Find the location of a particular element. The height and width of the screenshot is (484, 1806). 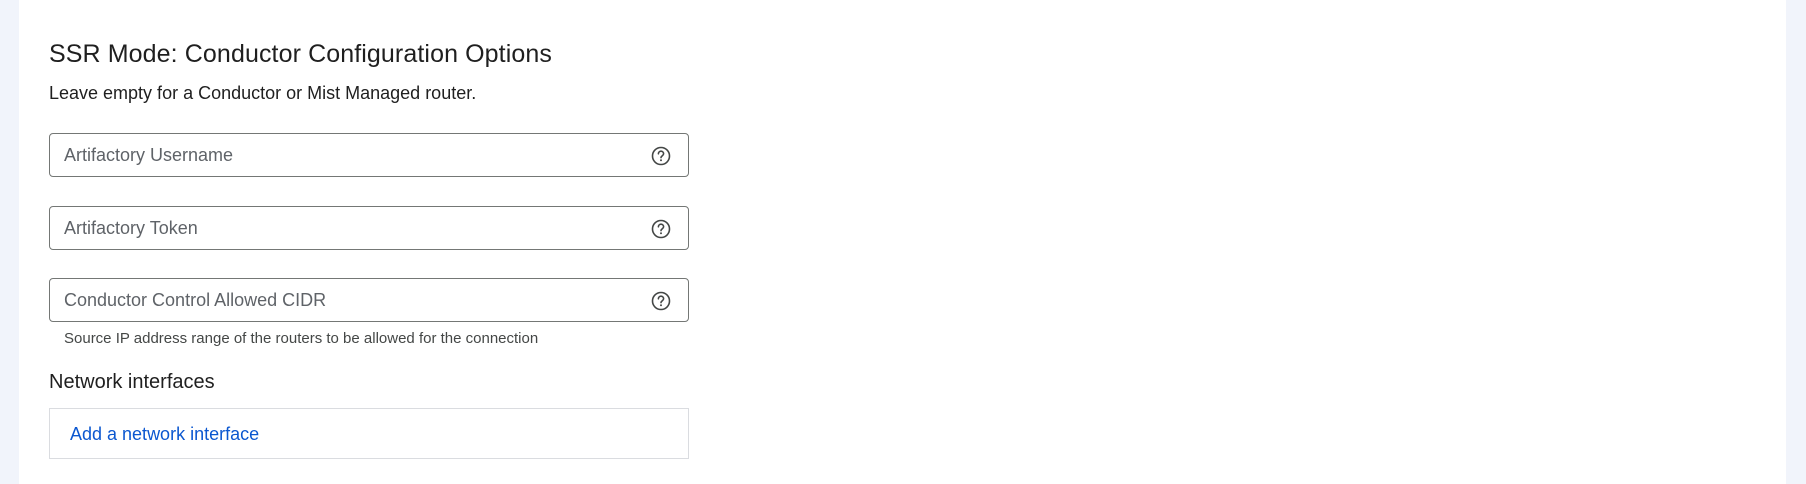

artifactory-username-field is located at coordinates (369, 155).